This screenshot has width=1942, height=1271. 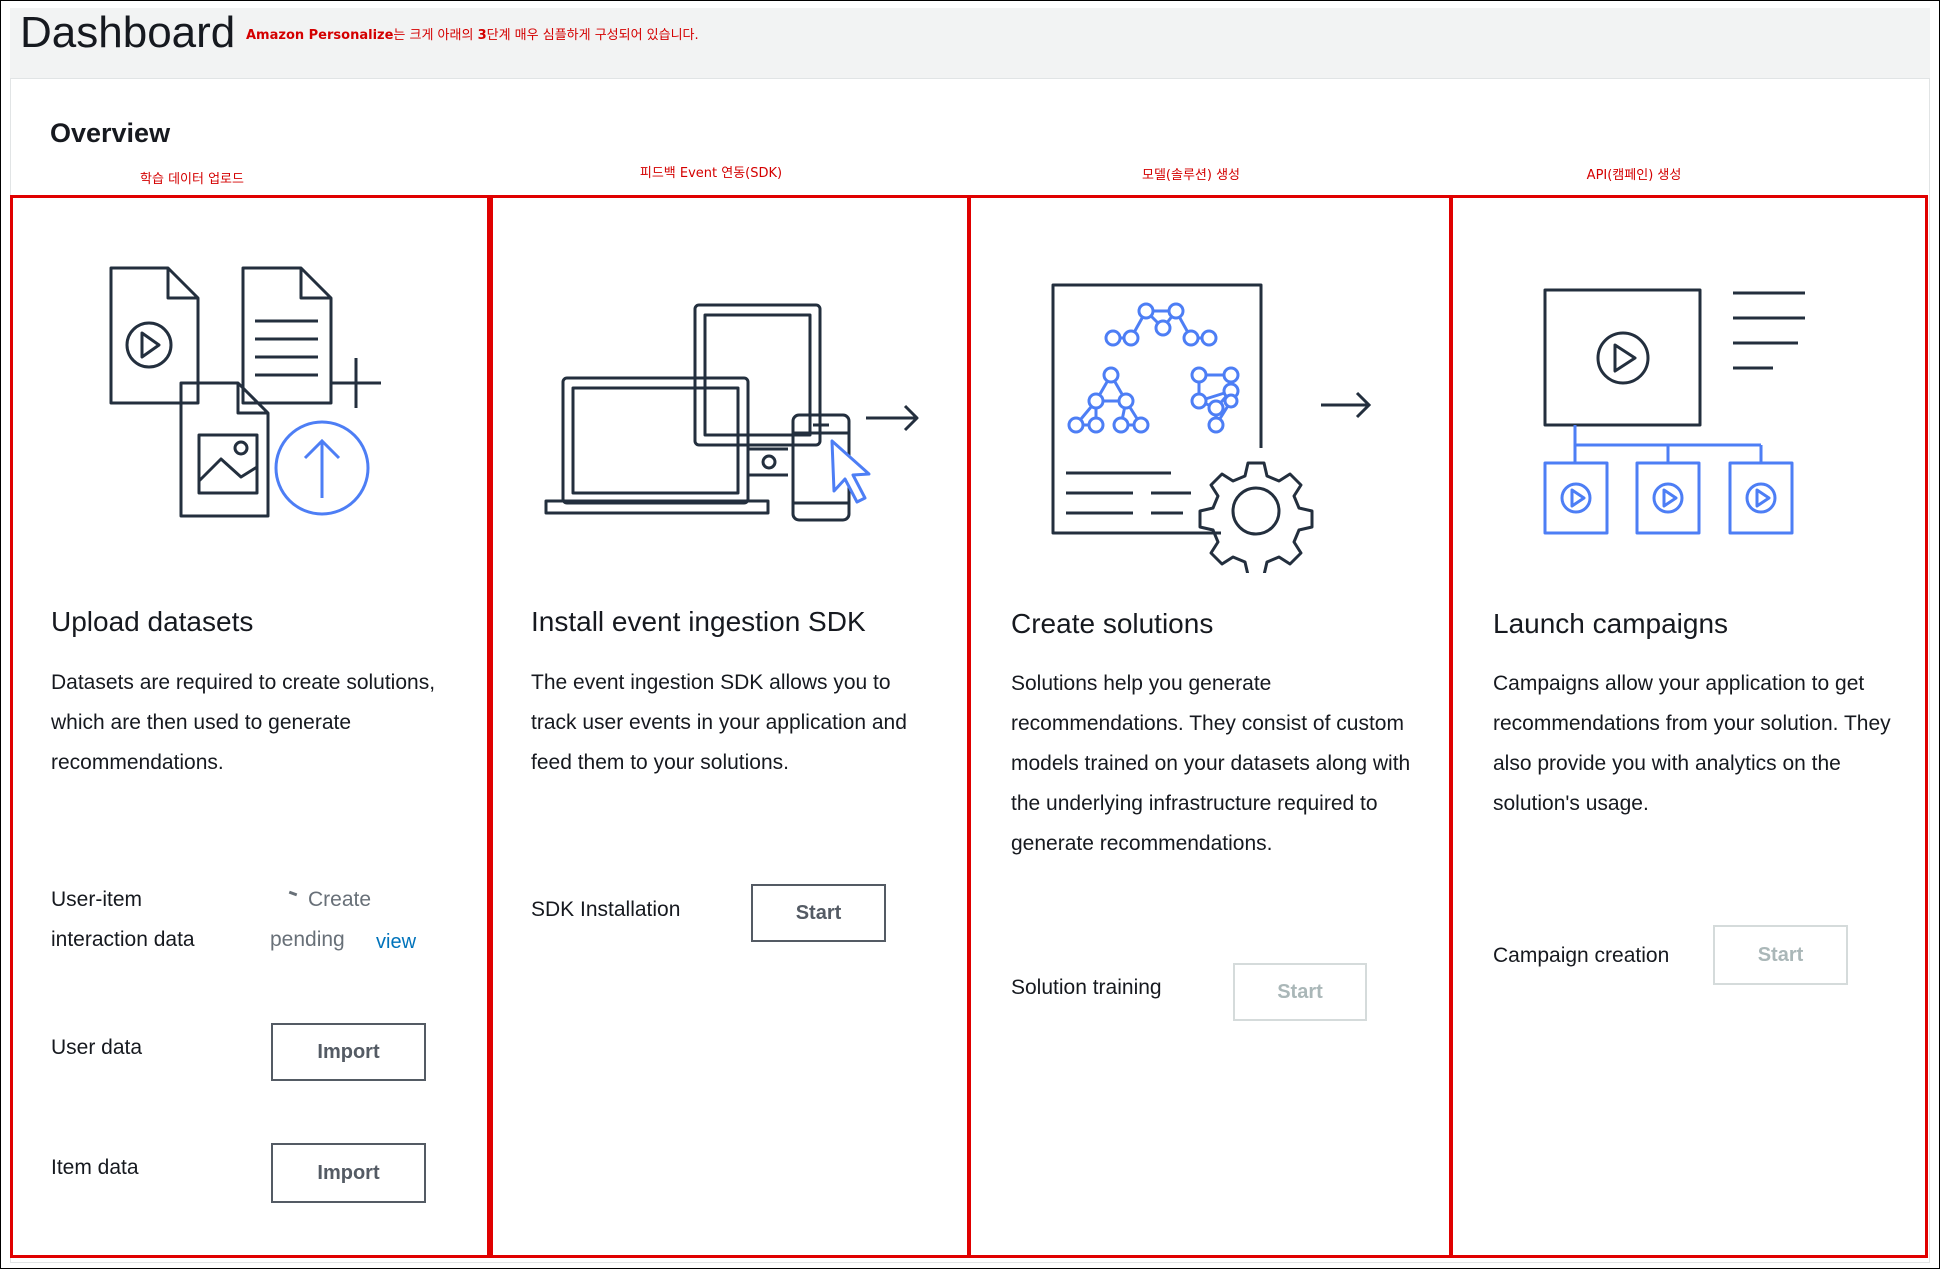 I want to click on row-label-user-data: User data, so click(x=97, y=1047).